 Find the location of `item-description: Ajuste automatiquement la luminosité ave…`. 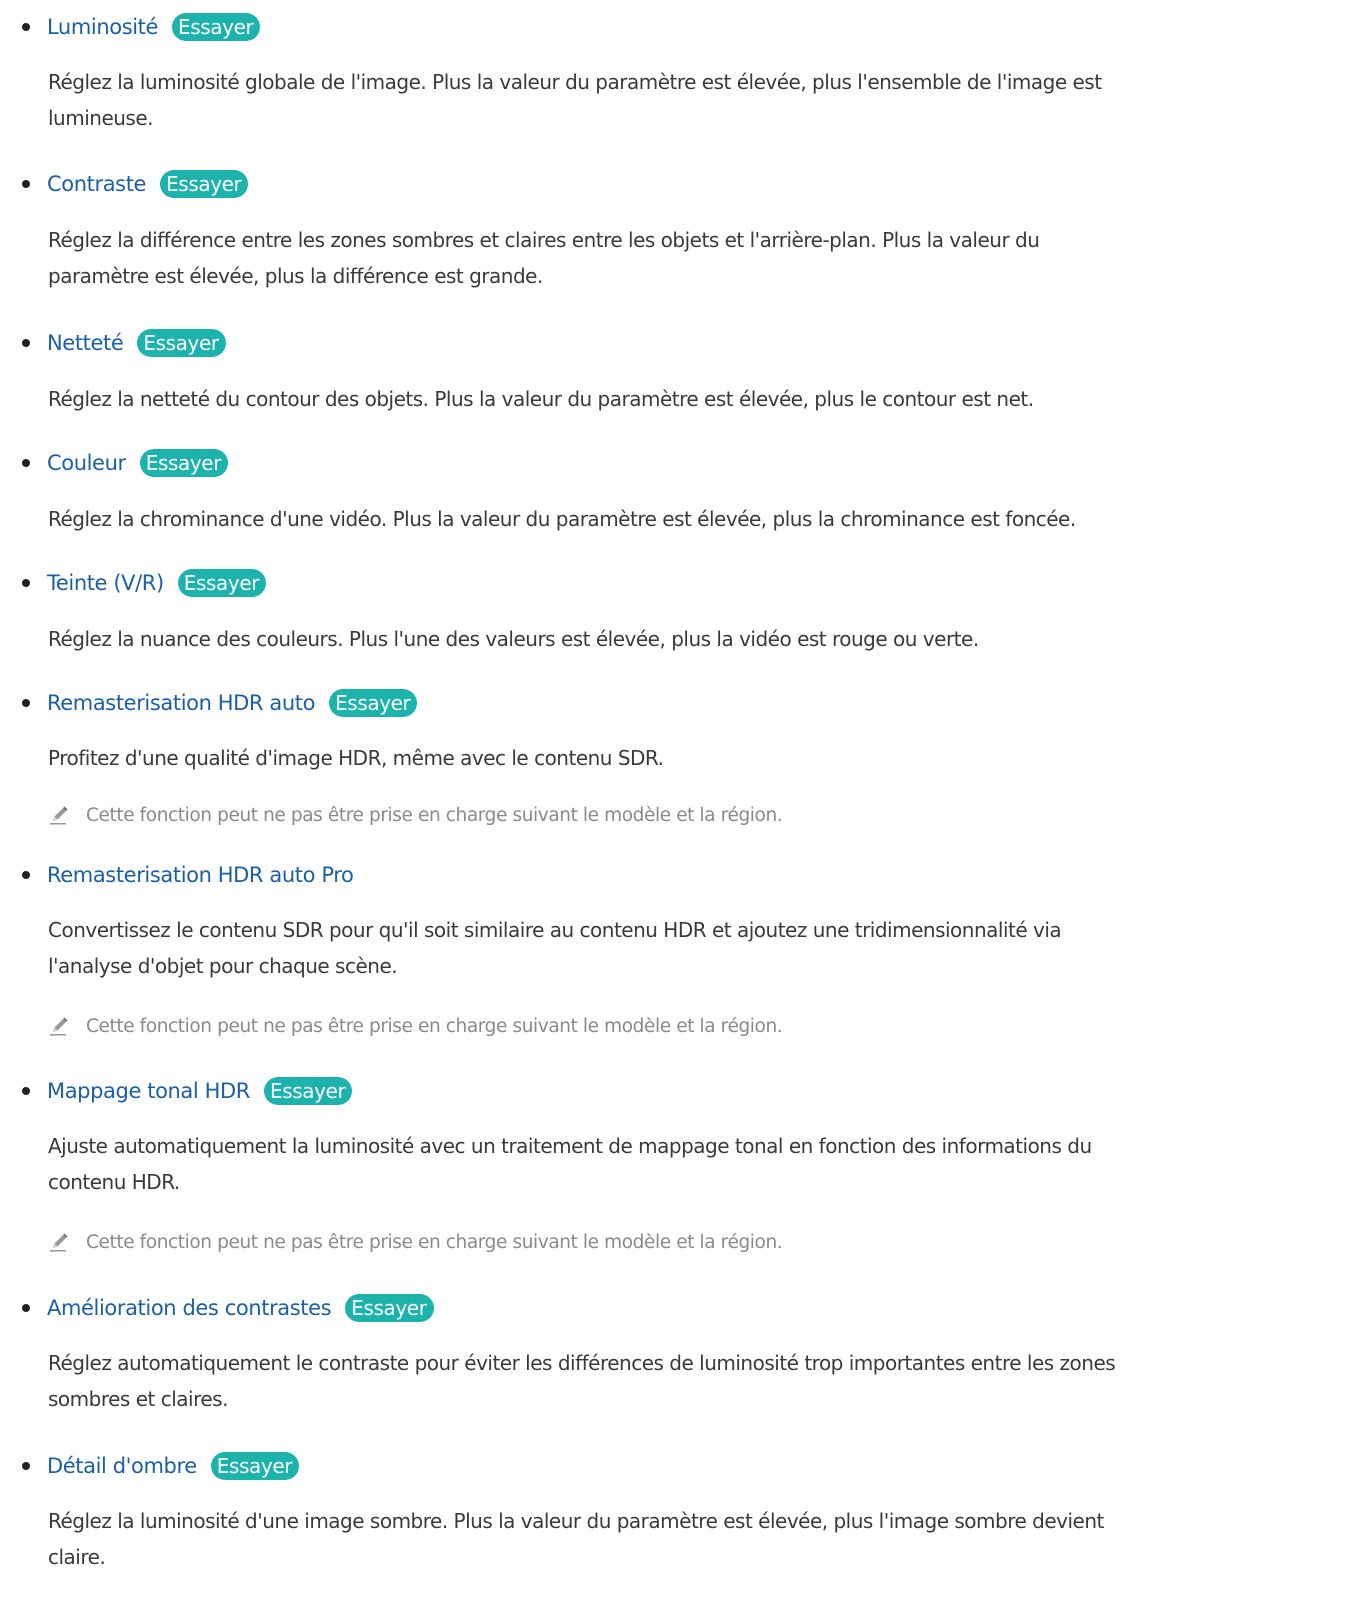

item-description: Ajuste automatiquement la luminosité ave… is located at coordinates (693, 1164).